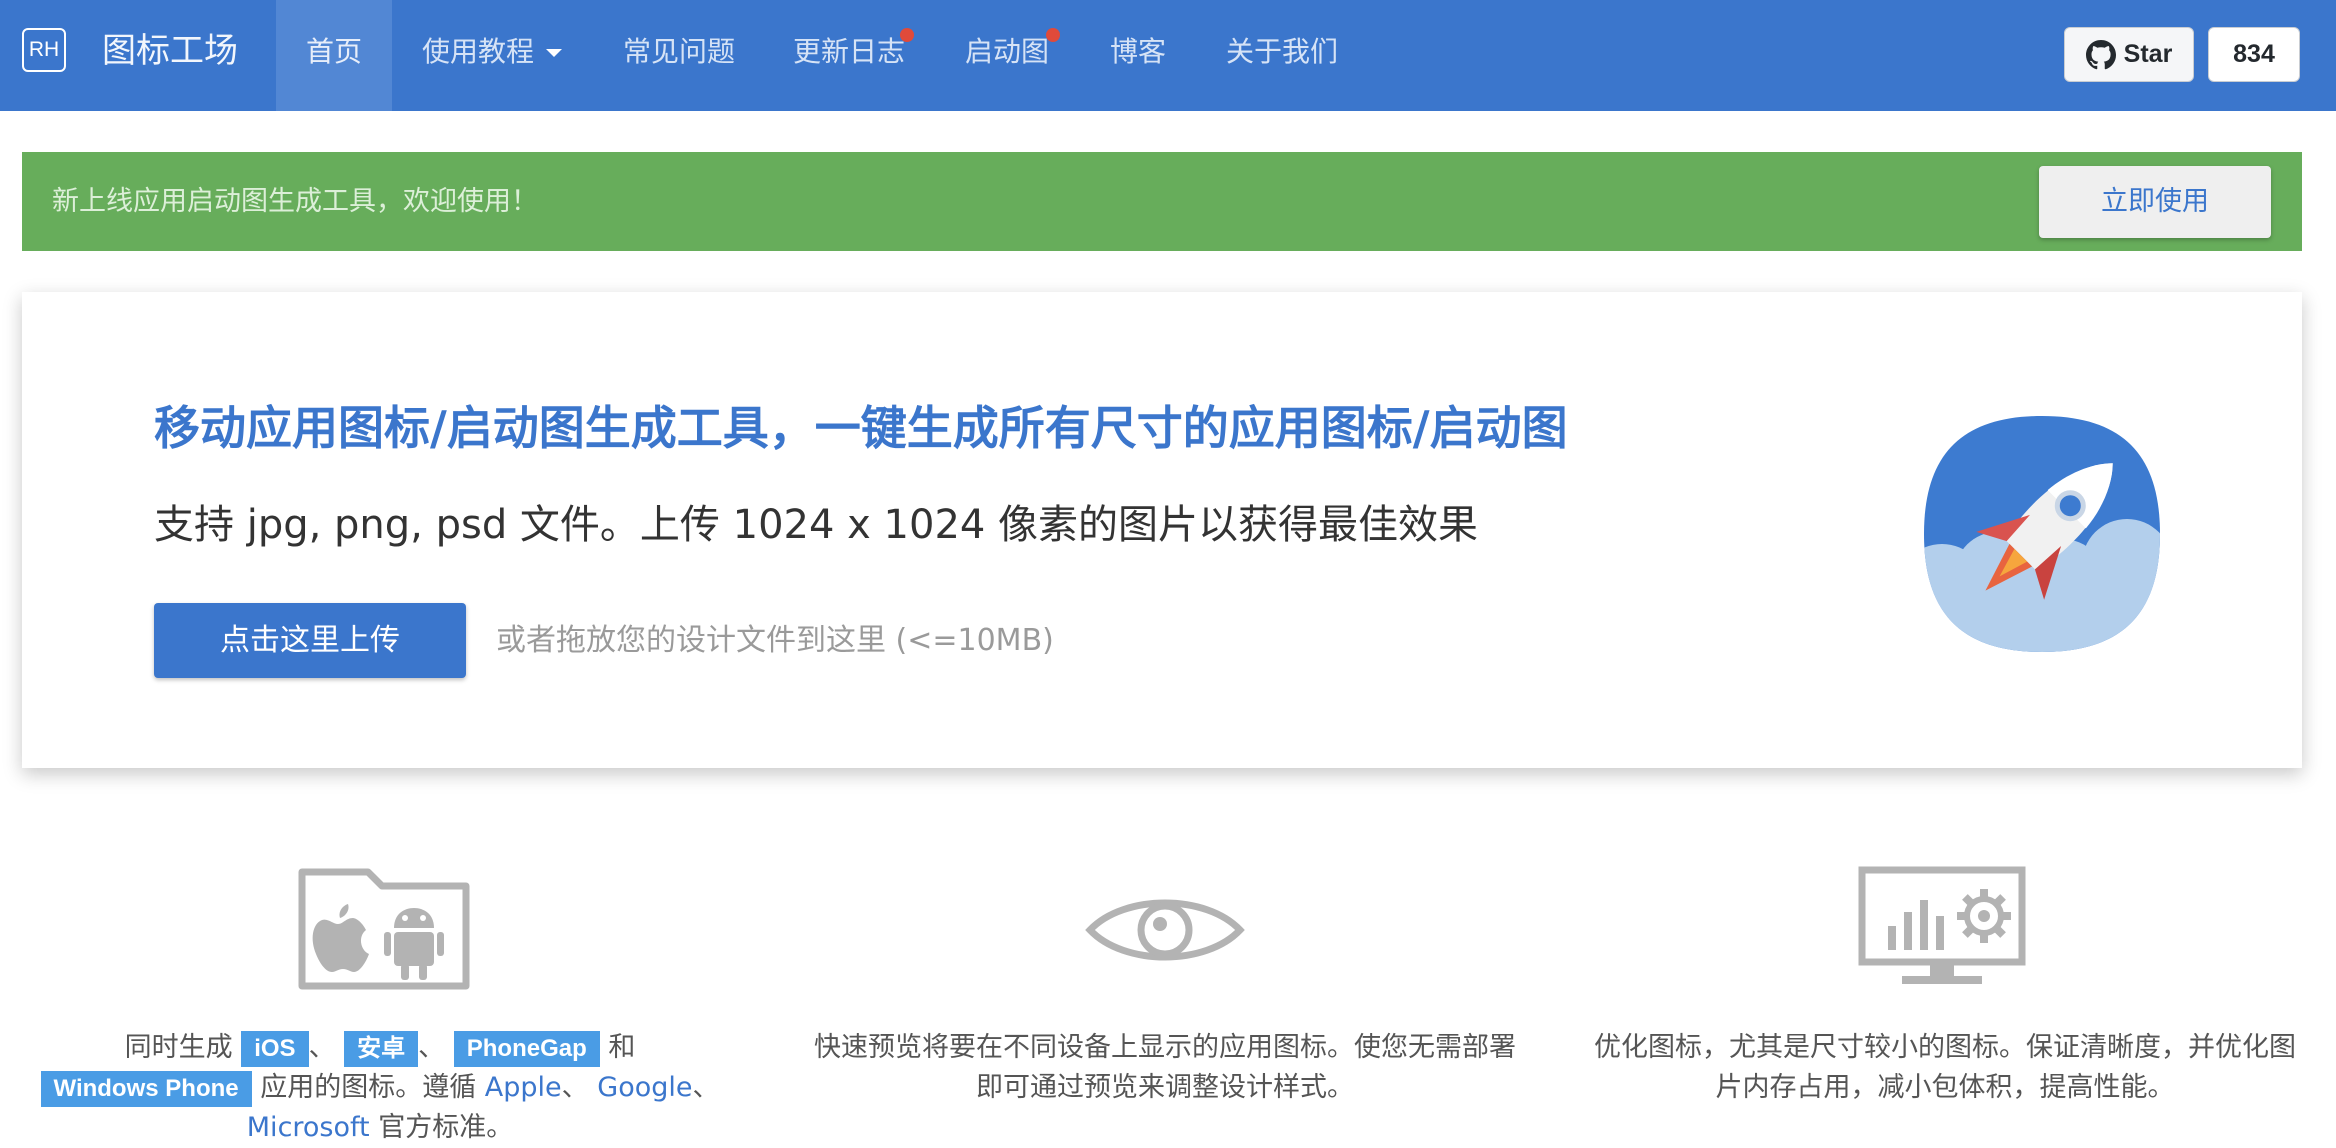  What do you see at coordinates (1165, 930) in the screenshot?
I see `eye-icon` at bounding box center [1165, 930].